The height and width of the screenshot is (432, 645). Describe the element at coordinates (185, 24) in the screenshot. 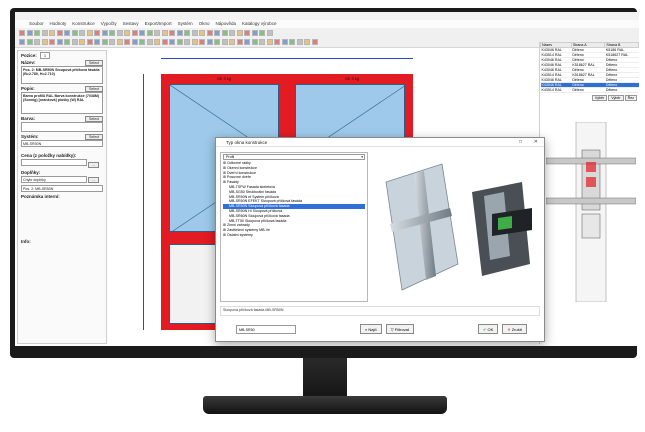

I see `menu-item: Systém` at that location.